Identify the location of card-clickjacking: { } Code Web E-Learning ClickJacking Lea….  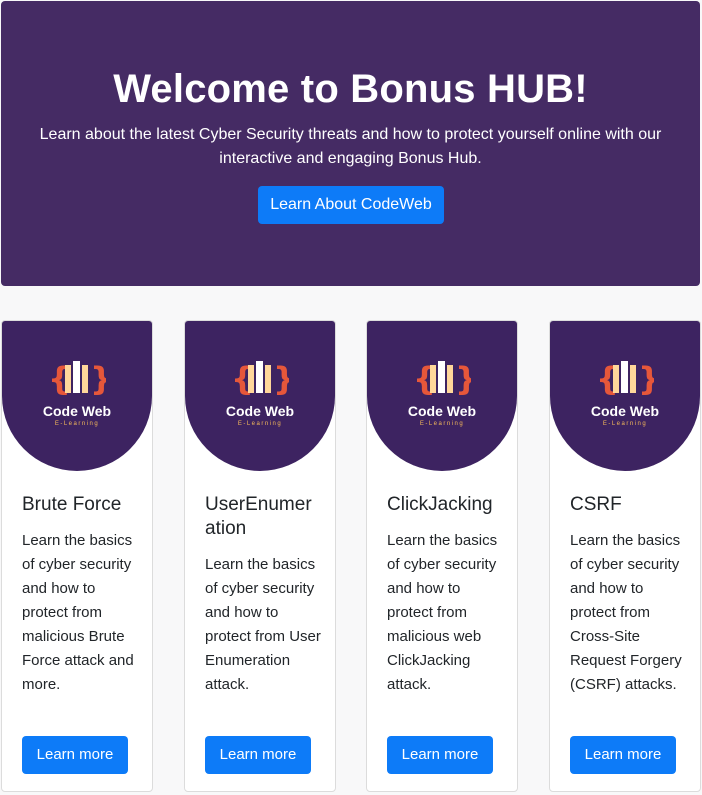
(442, 556).